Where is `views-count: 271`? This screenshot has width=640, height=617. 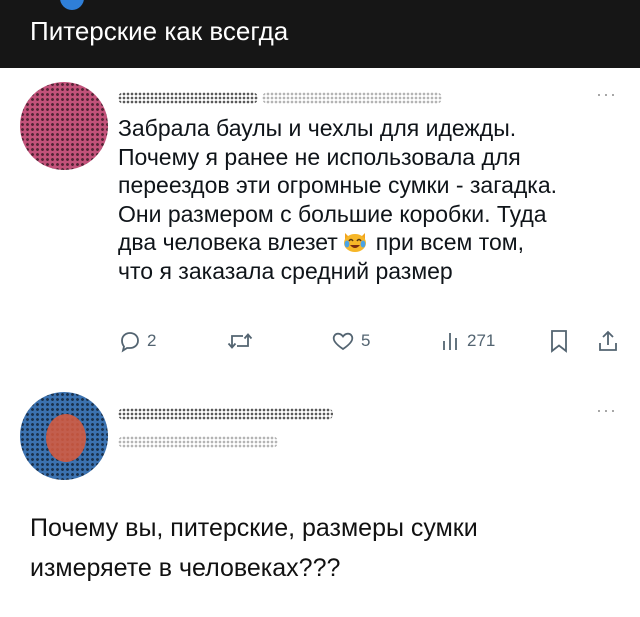 views-count: 271 is located at coordinates (481, 340).